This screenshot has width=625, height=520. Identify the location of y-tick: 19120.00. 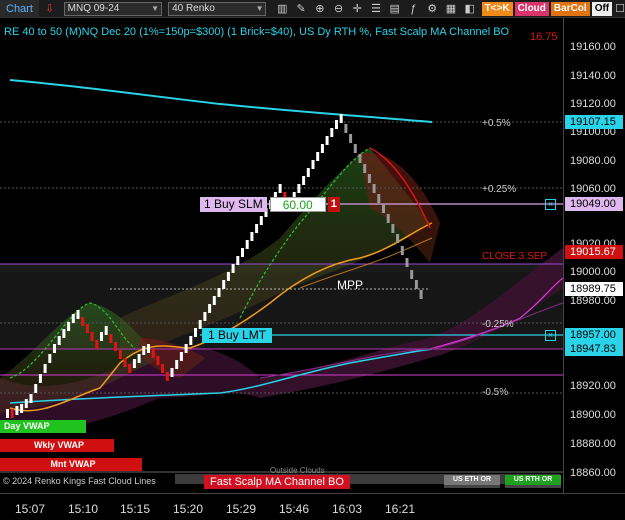
(593, 104).